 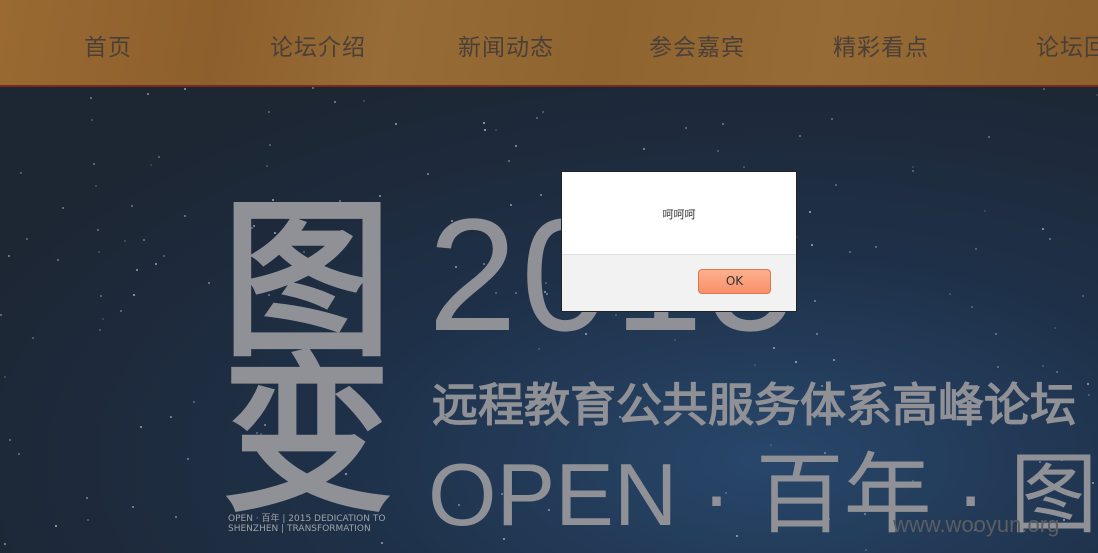 I want to click on nav-guests: 参会嘉宾, so click(x=697, y=45).